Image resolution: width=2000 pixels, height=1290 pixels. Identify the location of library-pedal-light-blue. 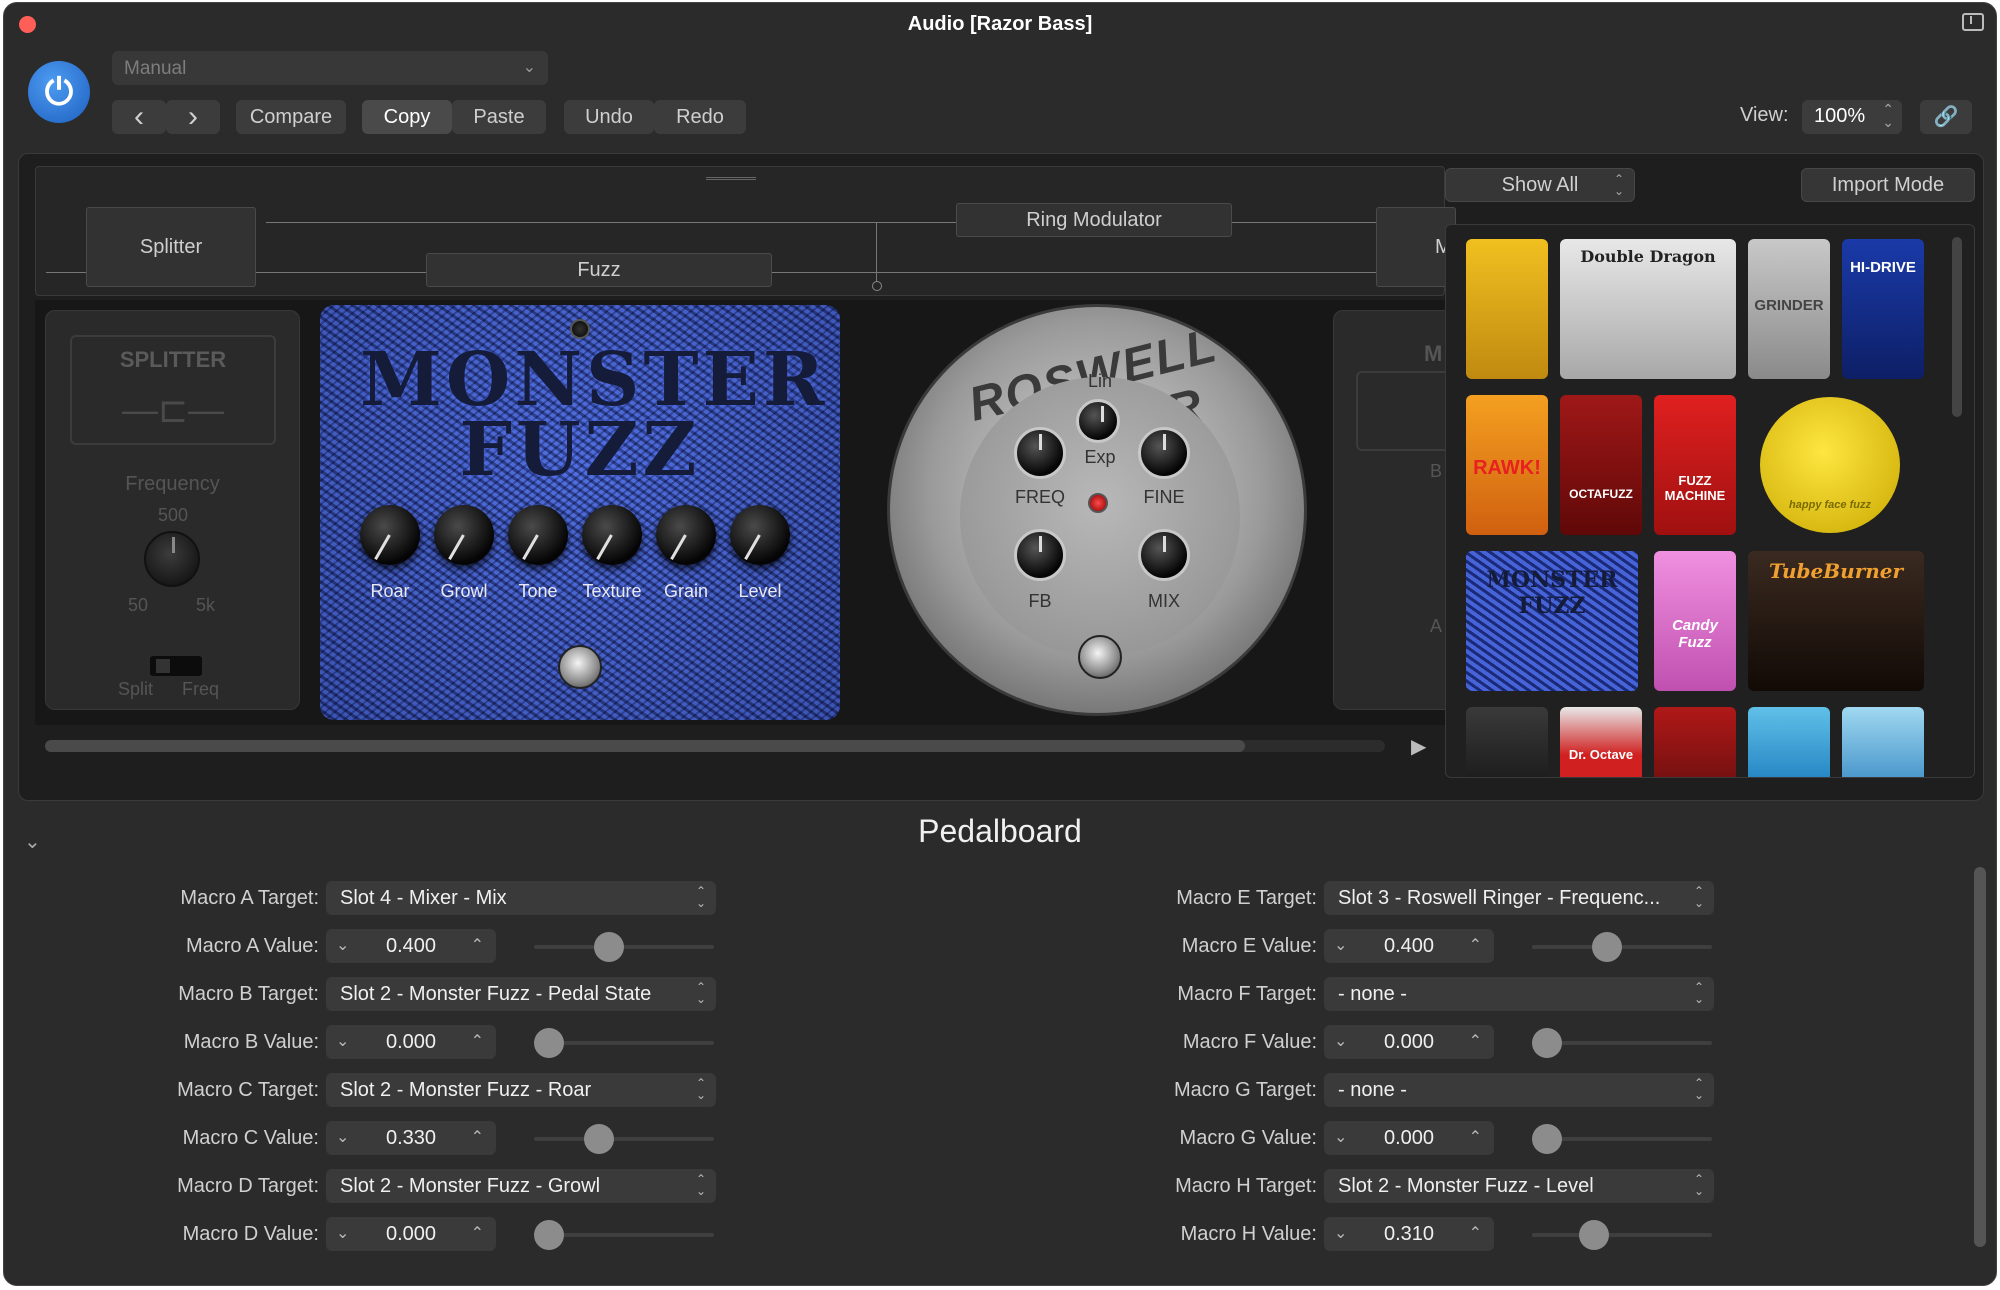
(1883, 742).